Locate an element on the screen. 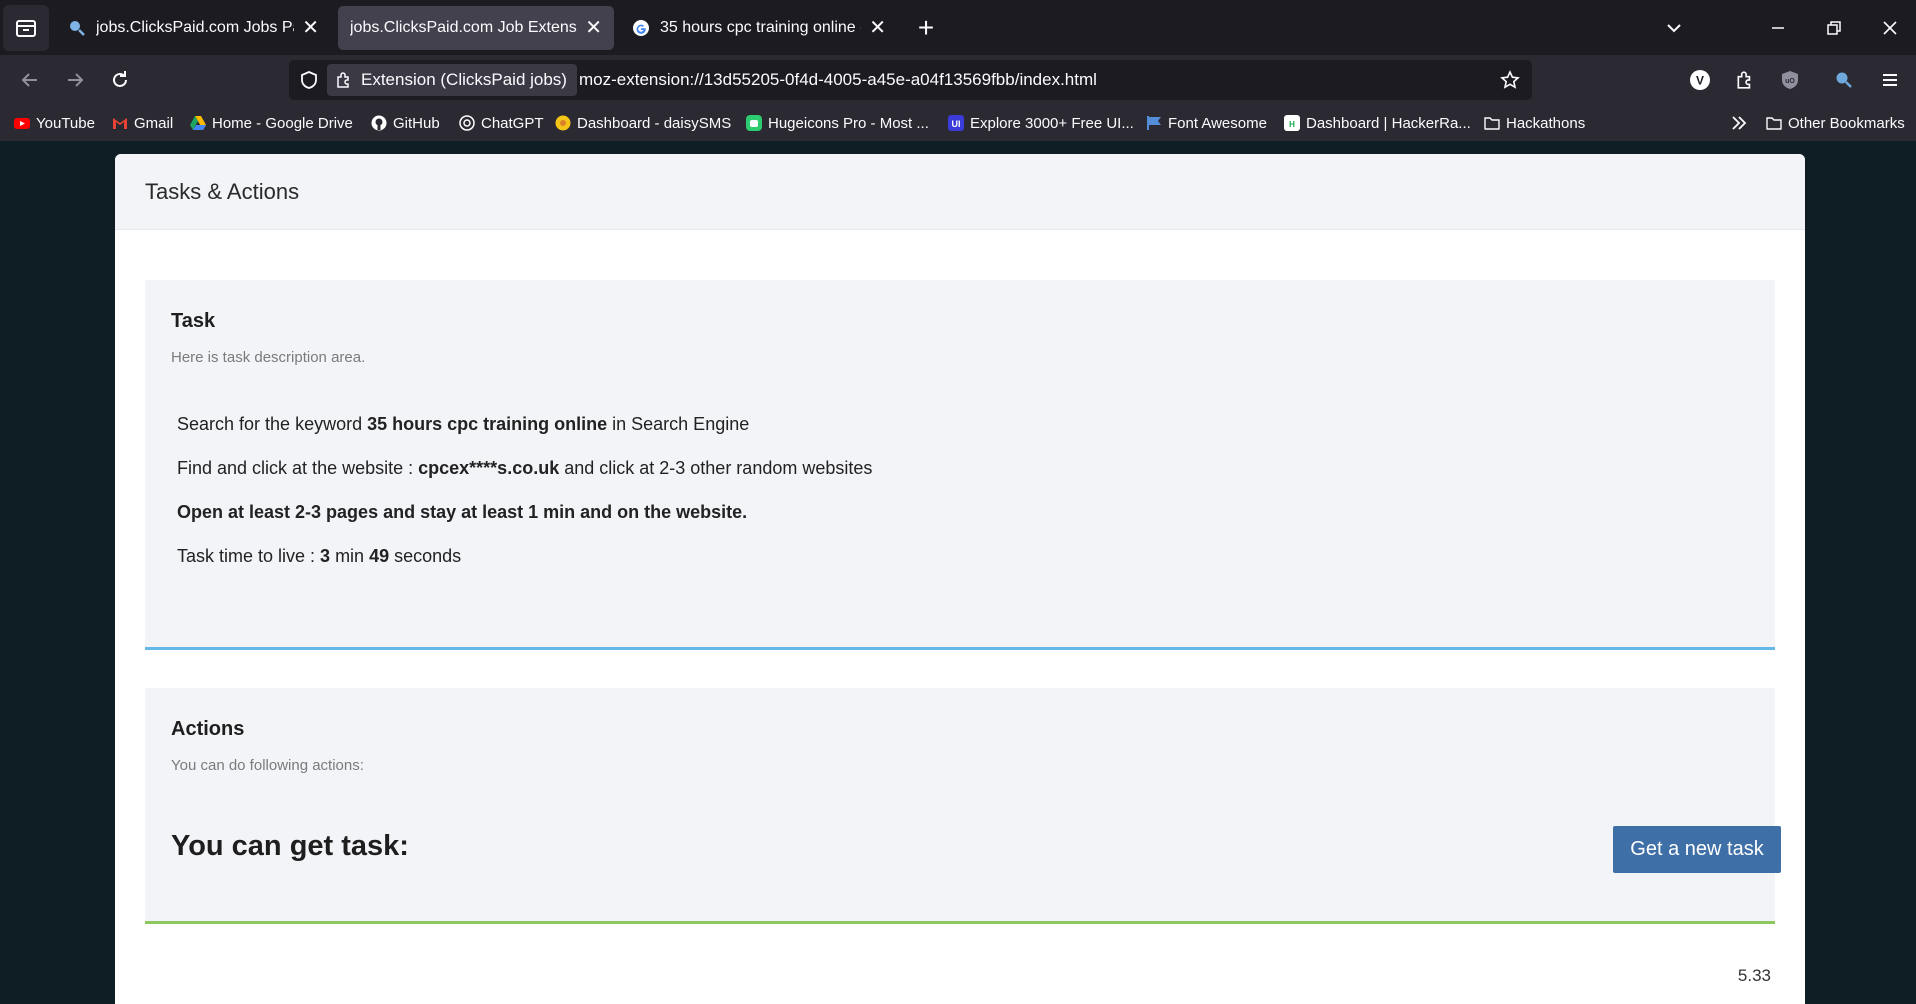  forward-button is located at coordinates (75, 80).